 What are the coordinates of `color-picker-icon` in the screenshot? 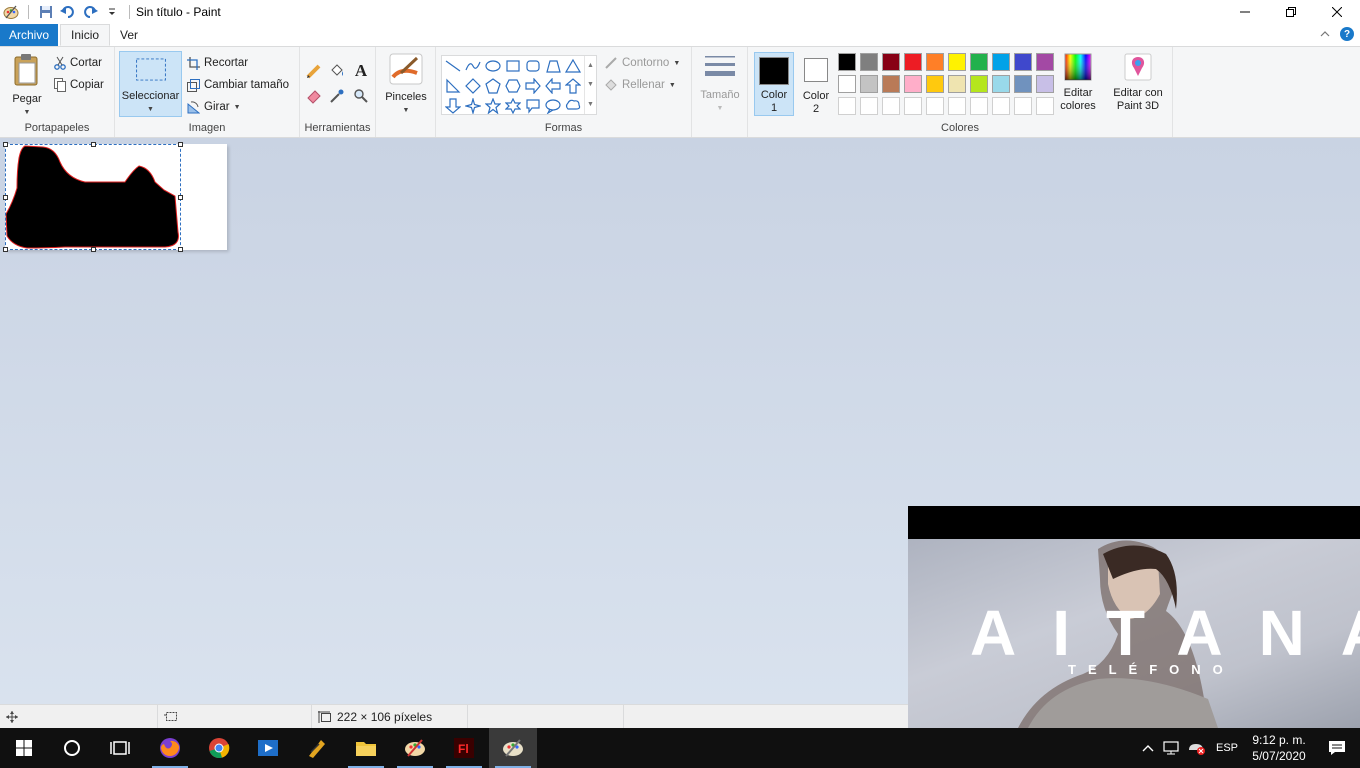 It's located at (337, 96).